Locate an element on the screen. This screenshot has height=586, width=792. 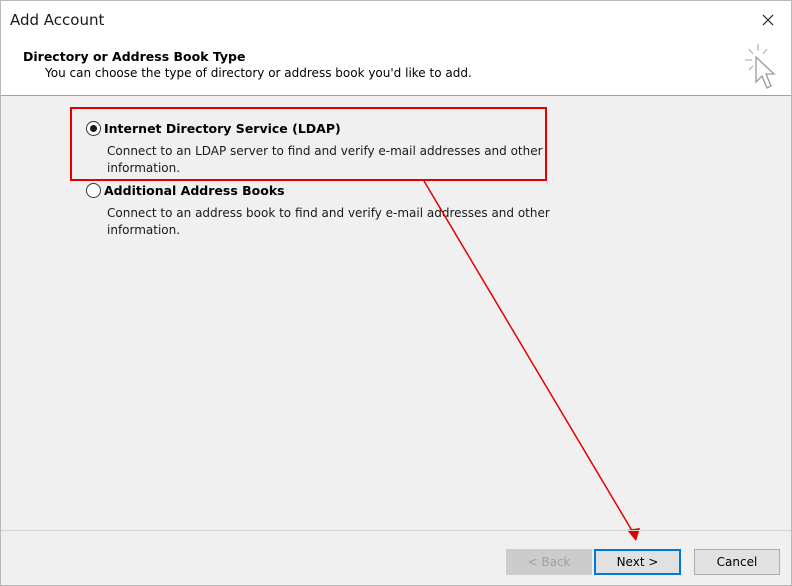
close-button is located at coordinates (768, 20).